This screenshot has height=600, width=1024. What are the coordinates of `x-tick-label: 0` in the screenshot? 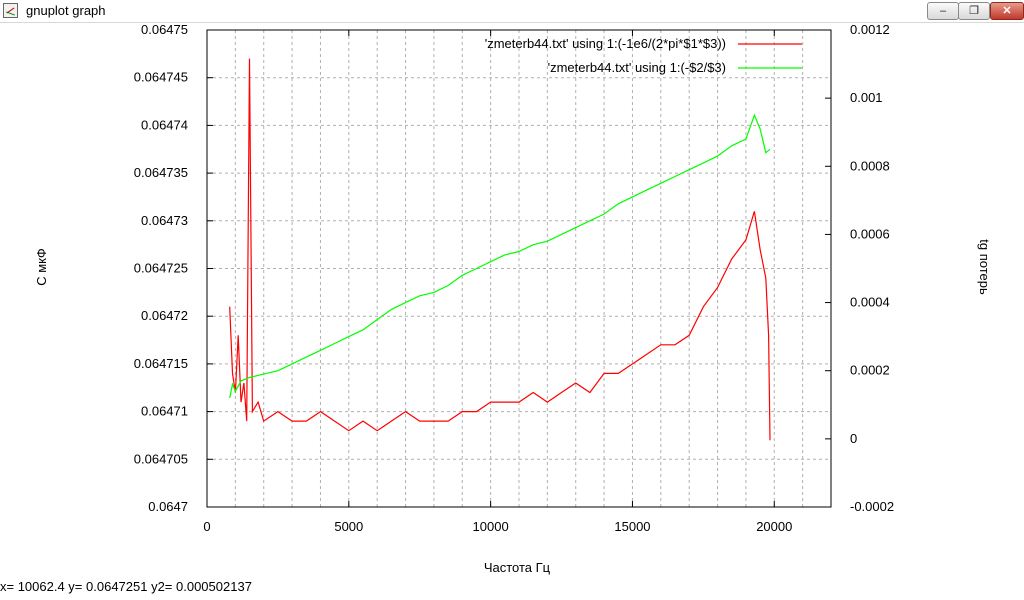 It's located at (206, 526).